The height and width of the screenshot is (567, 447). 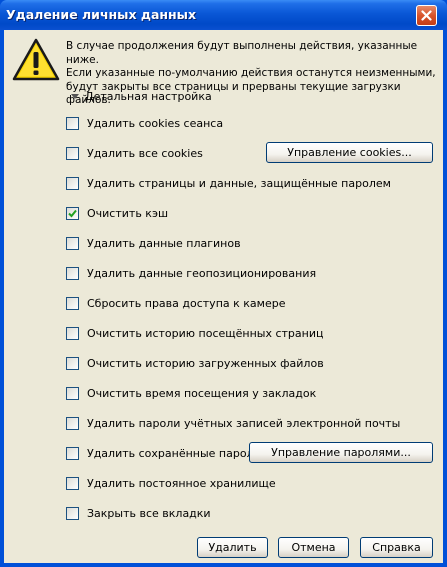 I want to click on delete-button: Удалить, so click(x=232, y=547).